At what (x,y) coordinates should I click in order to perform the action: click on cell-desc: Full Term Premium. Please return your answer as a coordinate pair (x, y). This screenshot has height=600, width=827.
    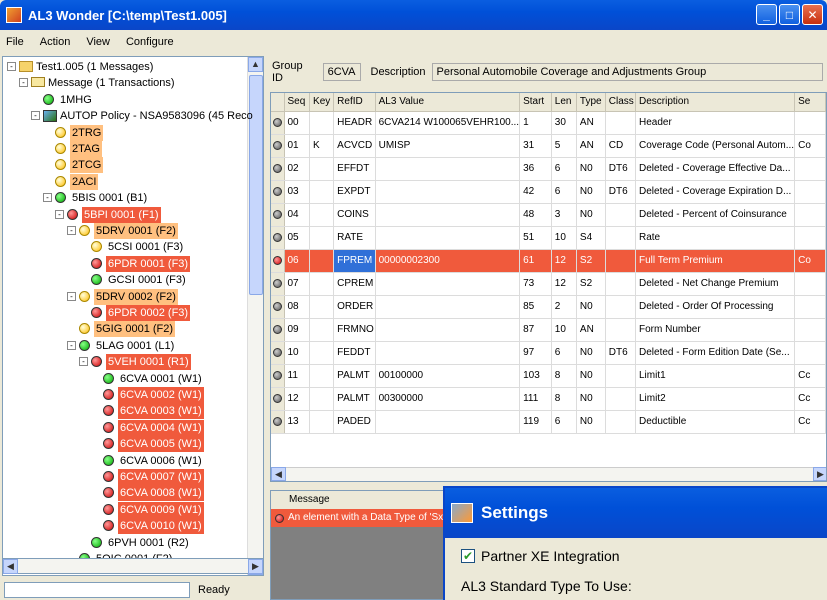
    Looking at the image, I should click on (715, 261).